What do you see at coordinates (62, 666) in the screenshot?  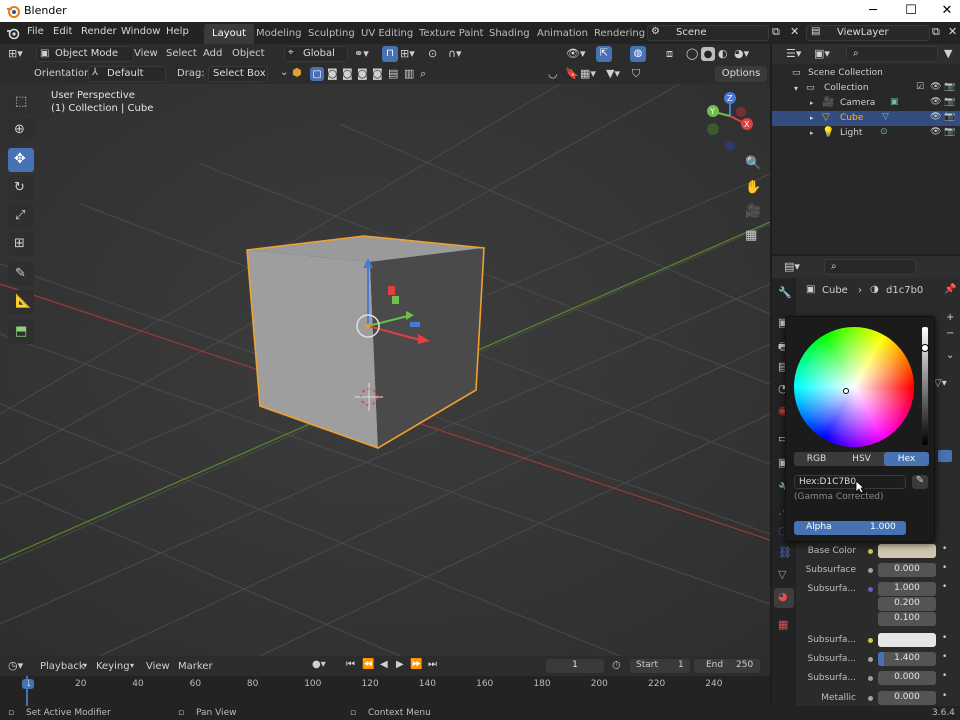 I see `playback-menu: Playback` at bounding box center [62, 666].